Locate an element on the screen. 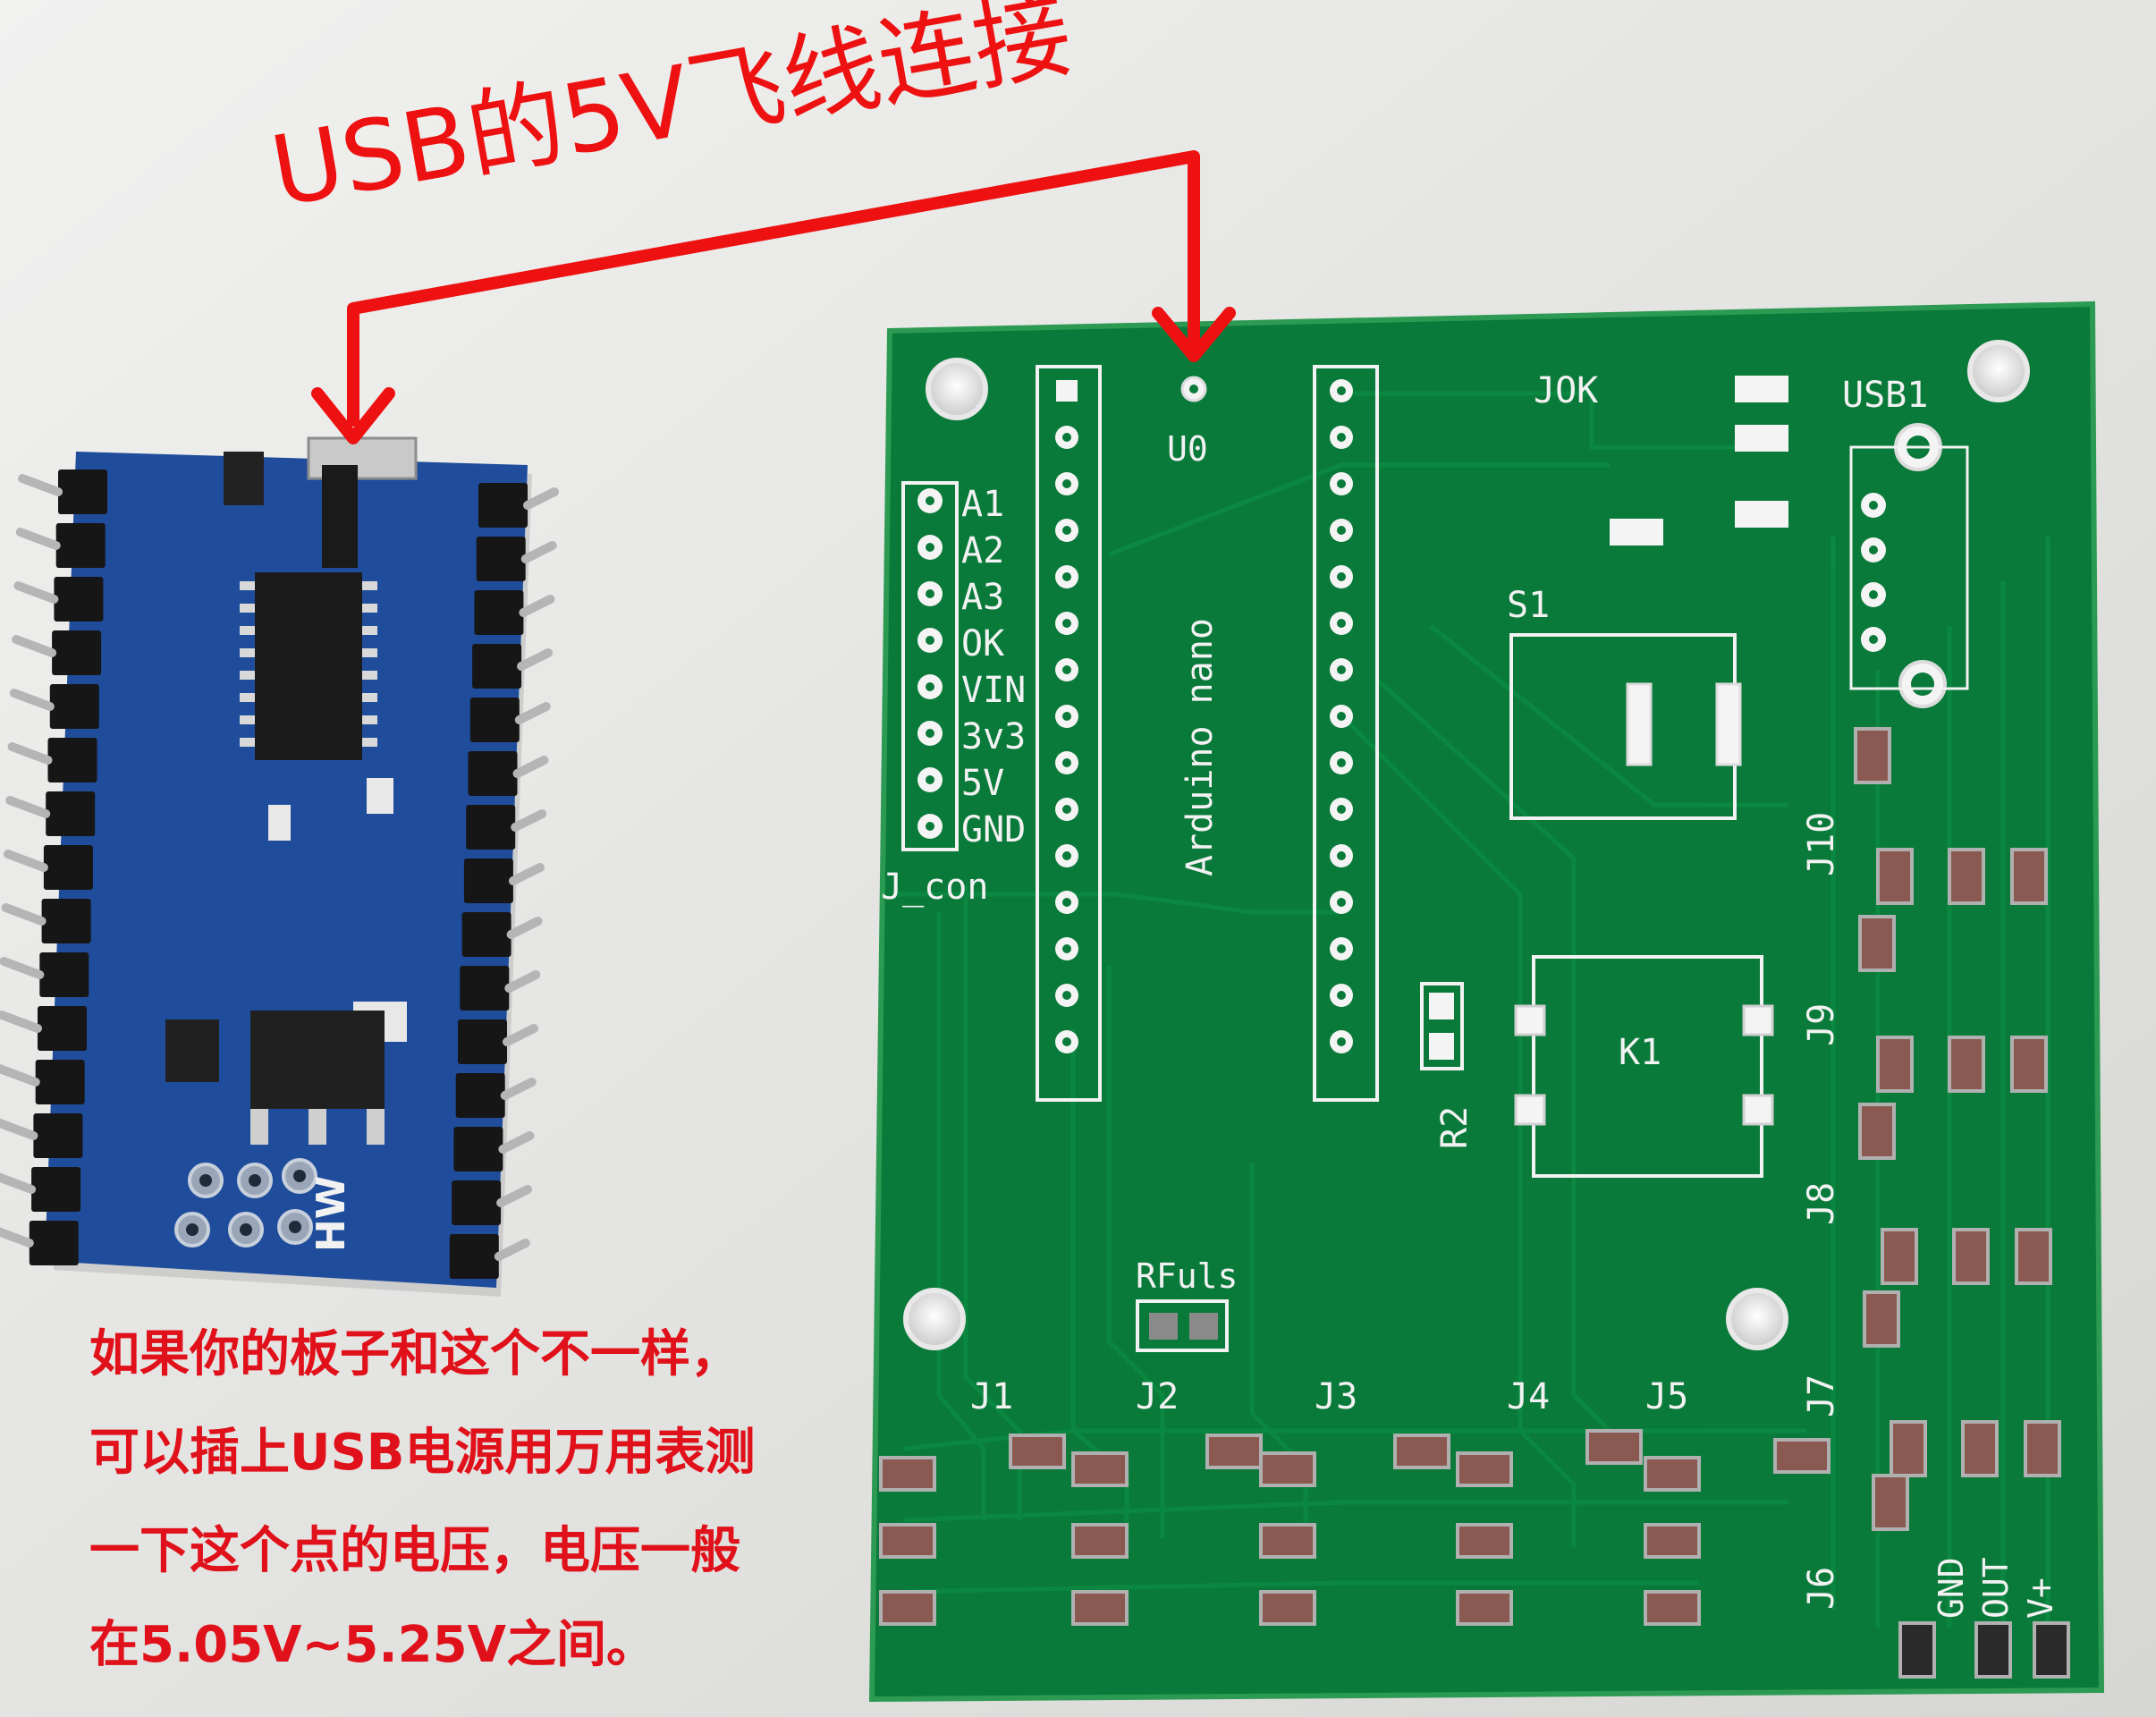 This screenshot has height=1717, width=2156. label-jok: JOK is located at coordinates (1566, 390).